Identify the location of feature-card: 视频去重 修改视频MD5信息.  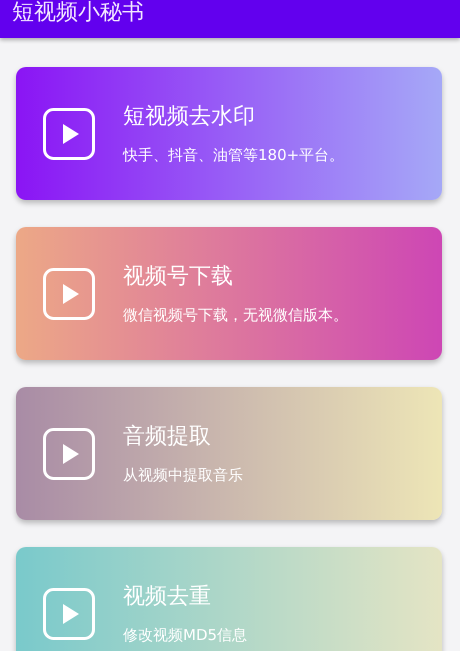
(229, 599).